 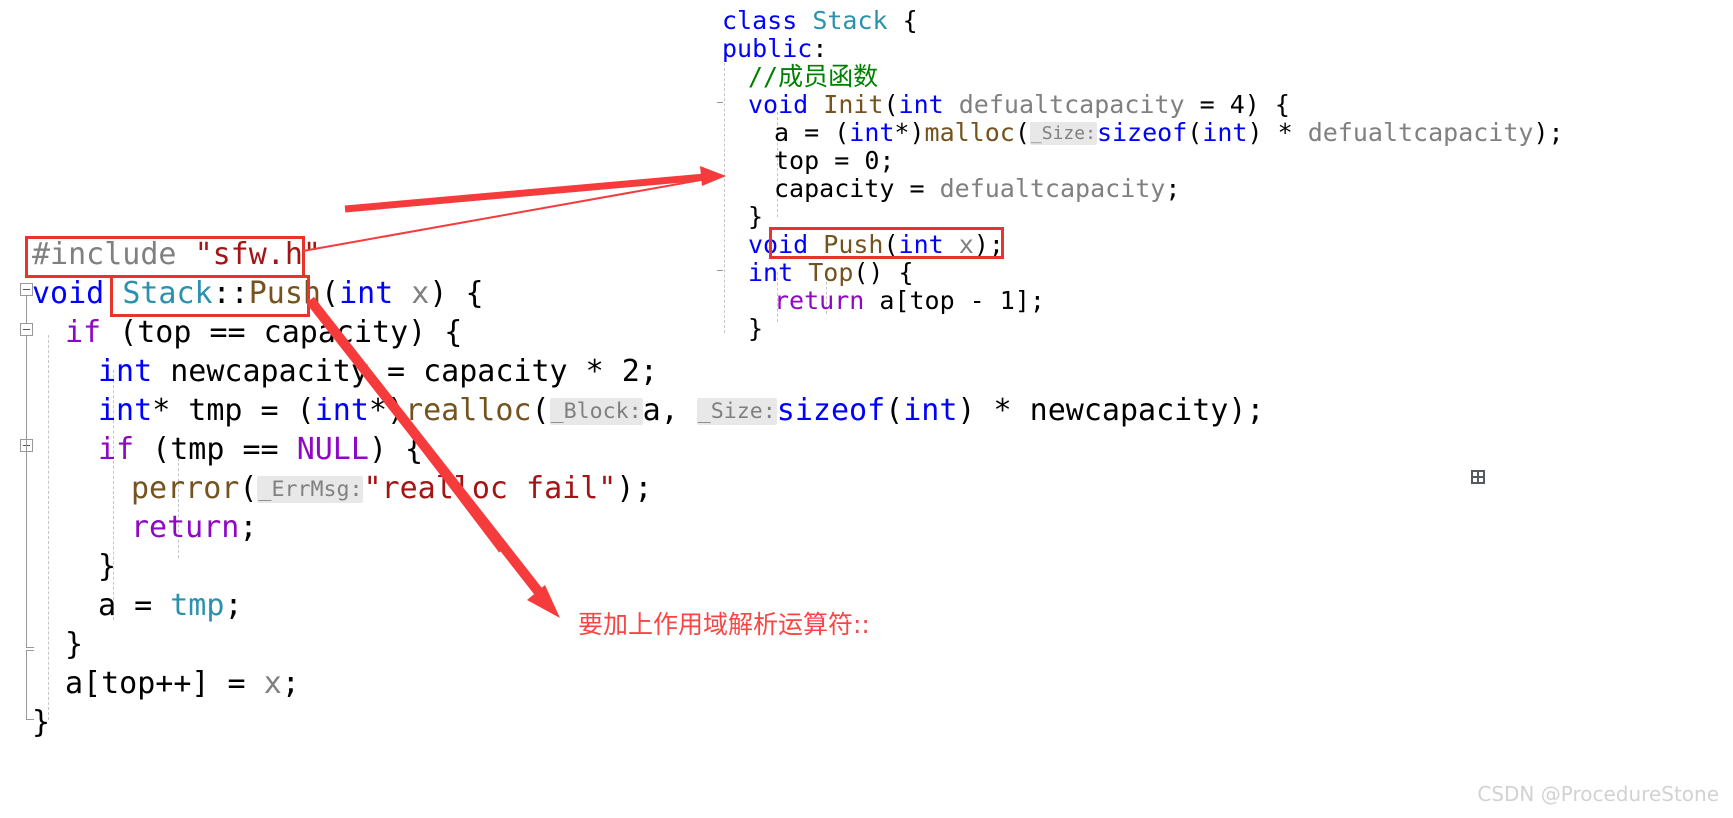 What do you see at coordinates (724, 624) in the screenshot?
I see `scope-resolution-note: 要加上作用域解析运算符::` at bounding box center [724, 624].